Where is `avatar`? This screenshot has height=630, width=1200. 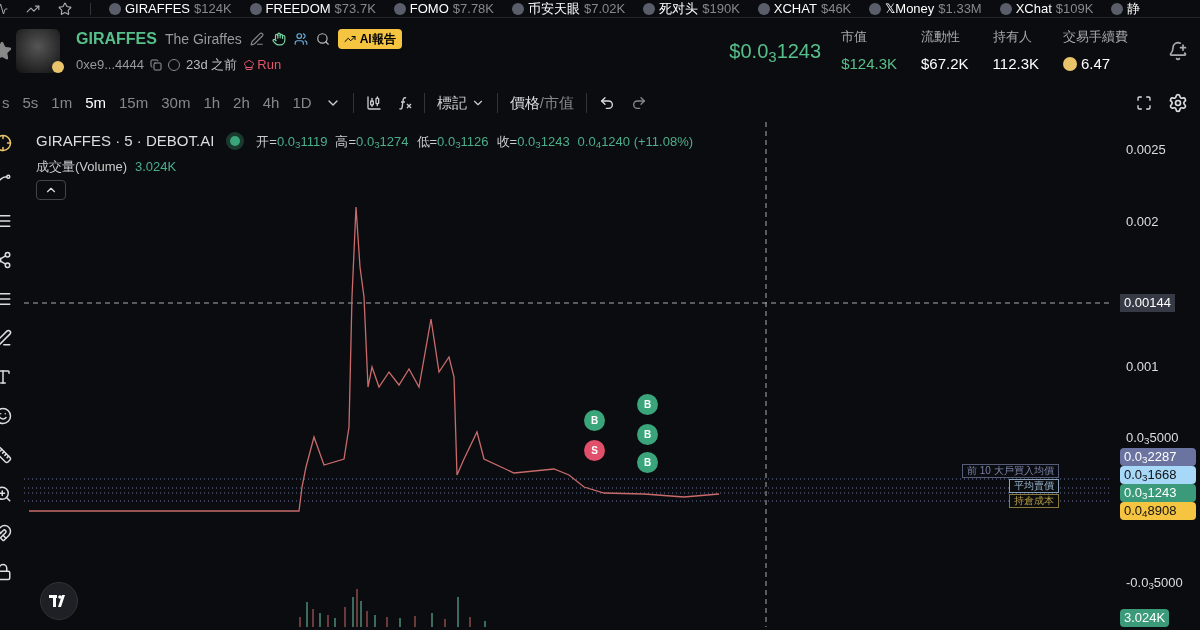 avatar is located at coordinates (38, 51).